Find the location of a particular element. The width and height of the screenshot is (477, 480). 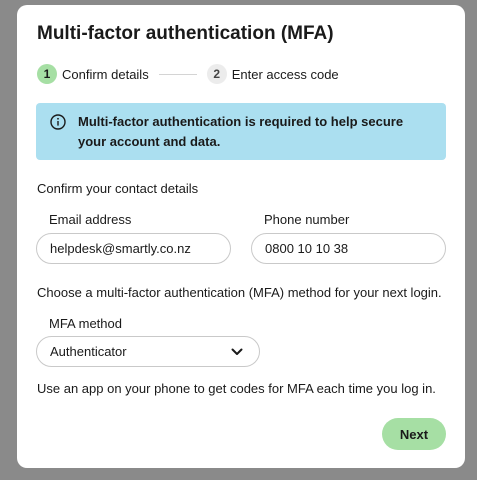

info-icon is located at coordinates (58, 122).